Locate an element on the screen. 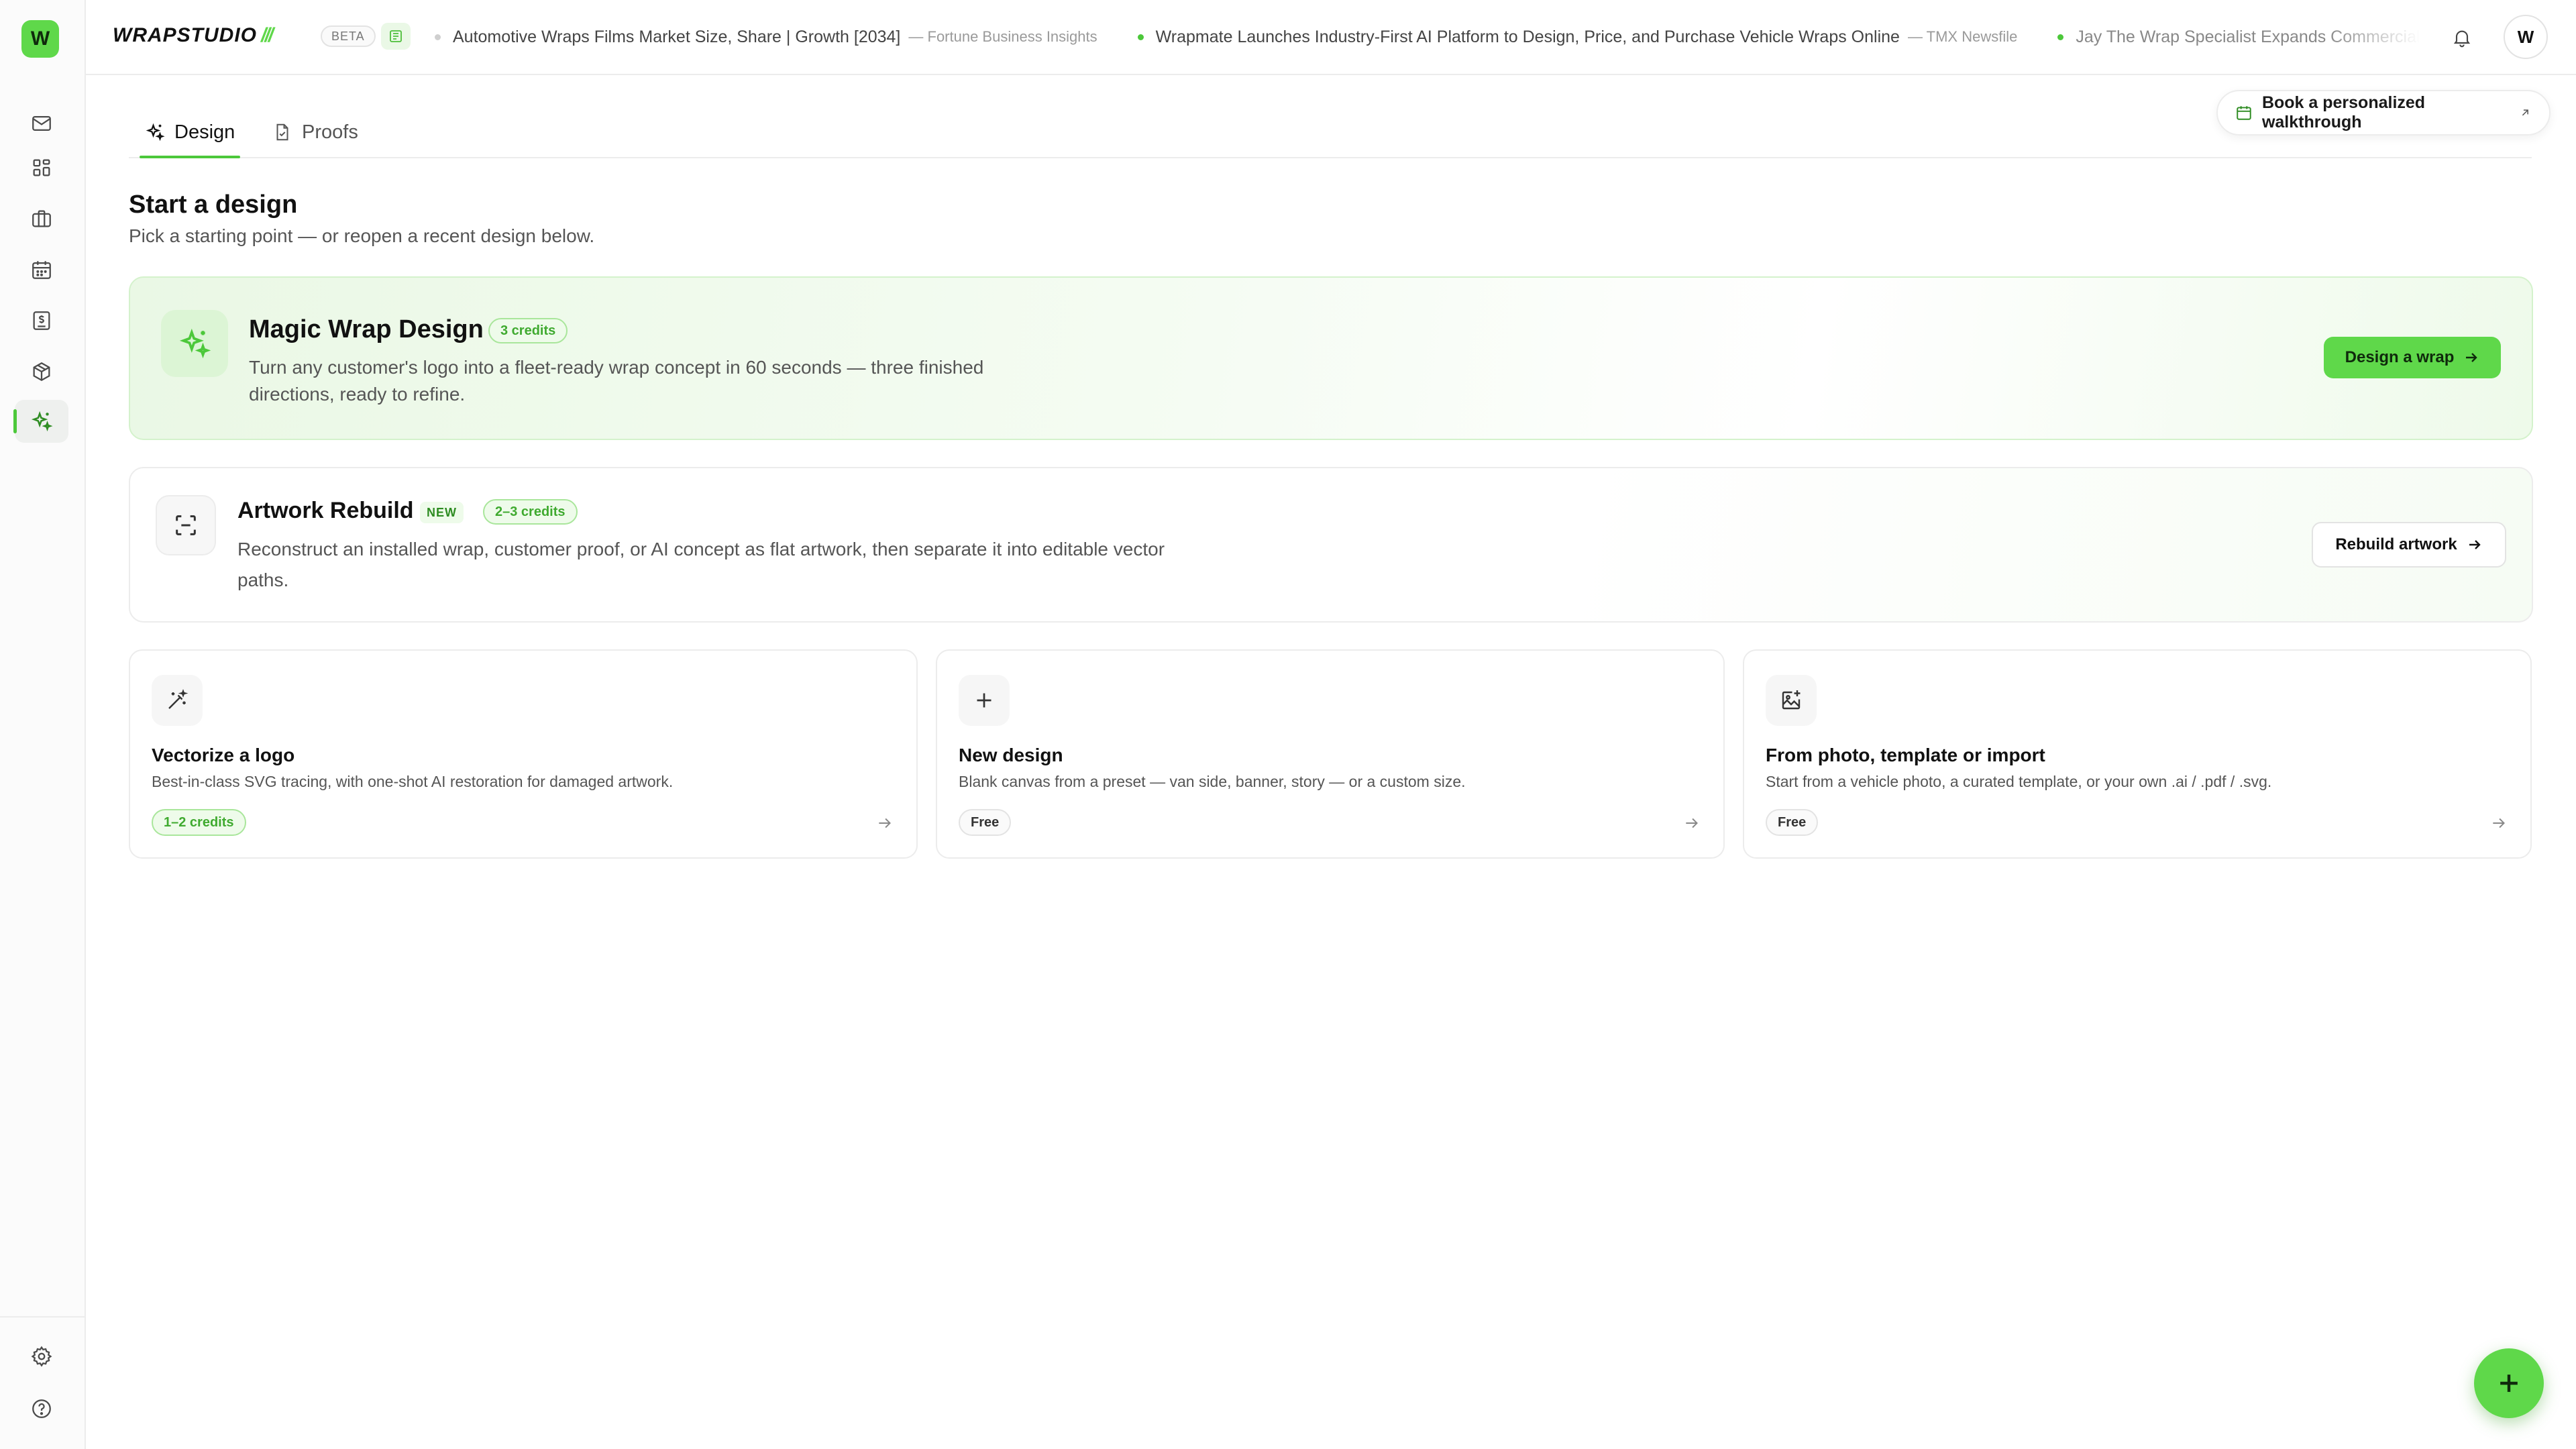 The image size is (2576, 1449). walkthrough-label: Book a personalized walkthrough is located at coordinates (2343, 112).